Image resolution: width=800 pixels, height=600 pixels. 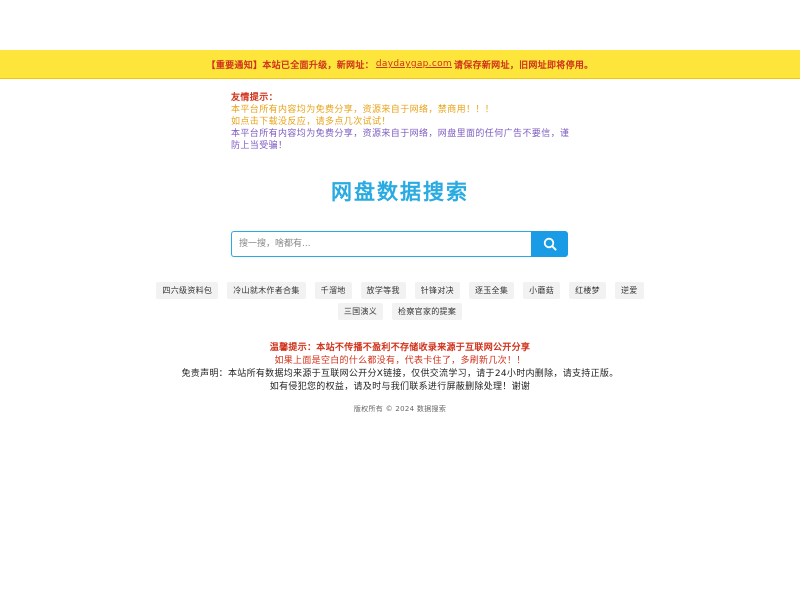 What do you see at coordinates (333, 290) in the screenshot?
I see `tag-item: 千溜地` at bounding box center [333, 290].